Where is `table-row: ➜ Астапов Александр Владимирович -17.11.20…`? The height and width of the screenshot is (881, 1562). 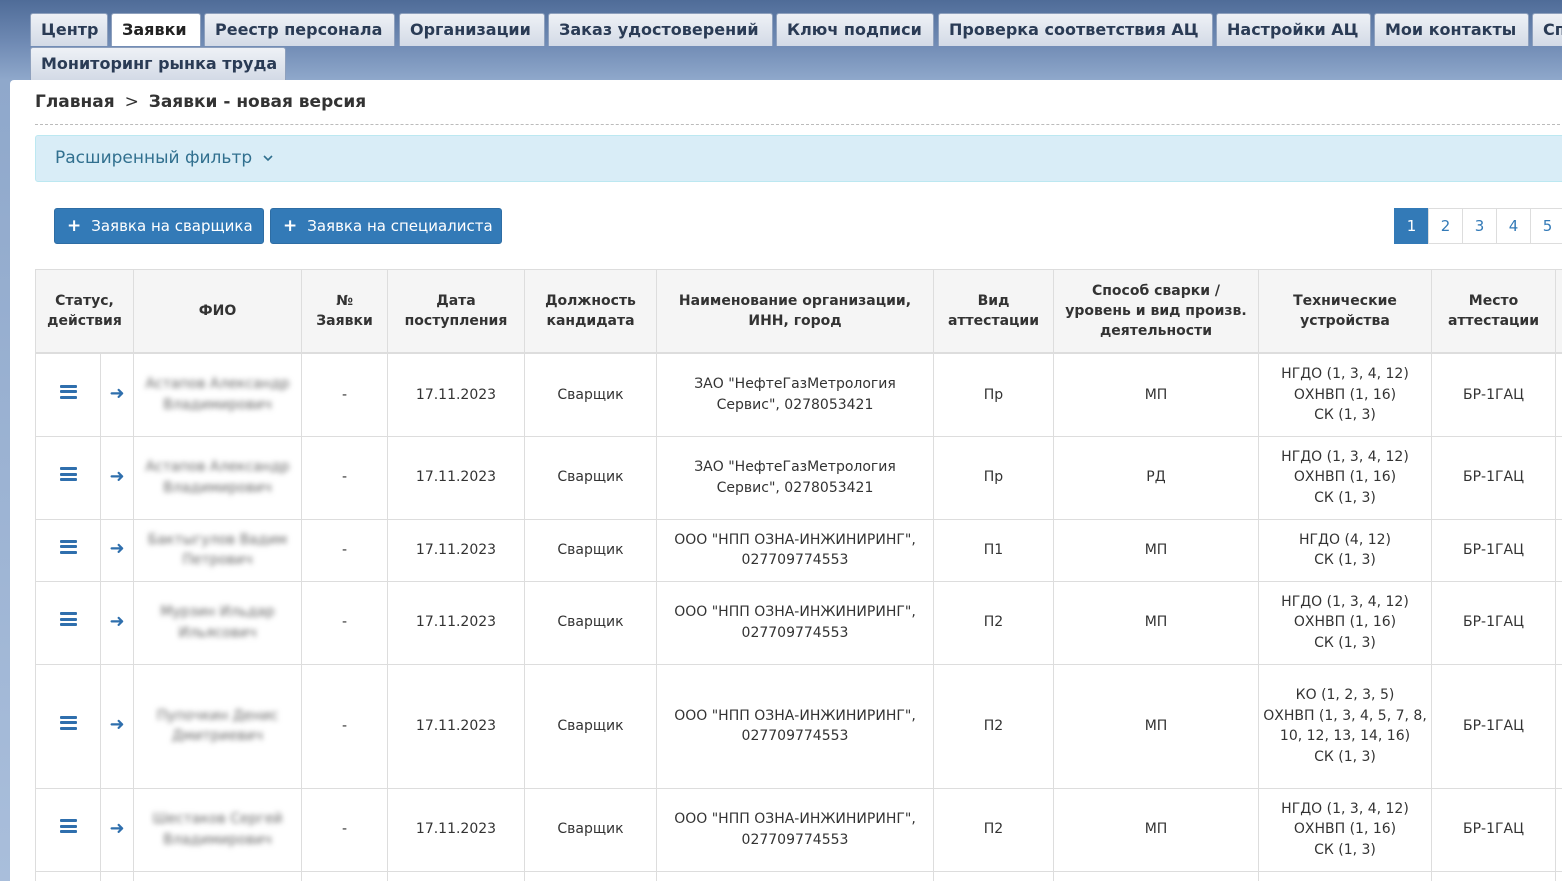
table-row: ➜ Астапов Александр Владимирович -17.11.20… is located at coordinates (798, 477).